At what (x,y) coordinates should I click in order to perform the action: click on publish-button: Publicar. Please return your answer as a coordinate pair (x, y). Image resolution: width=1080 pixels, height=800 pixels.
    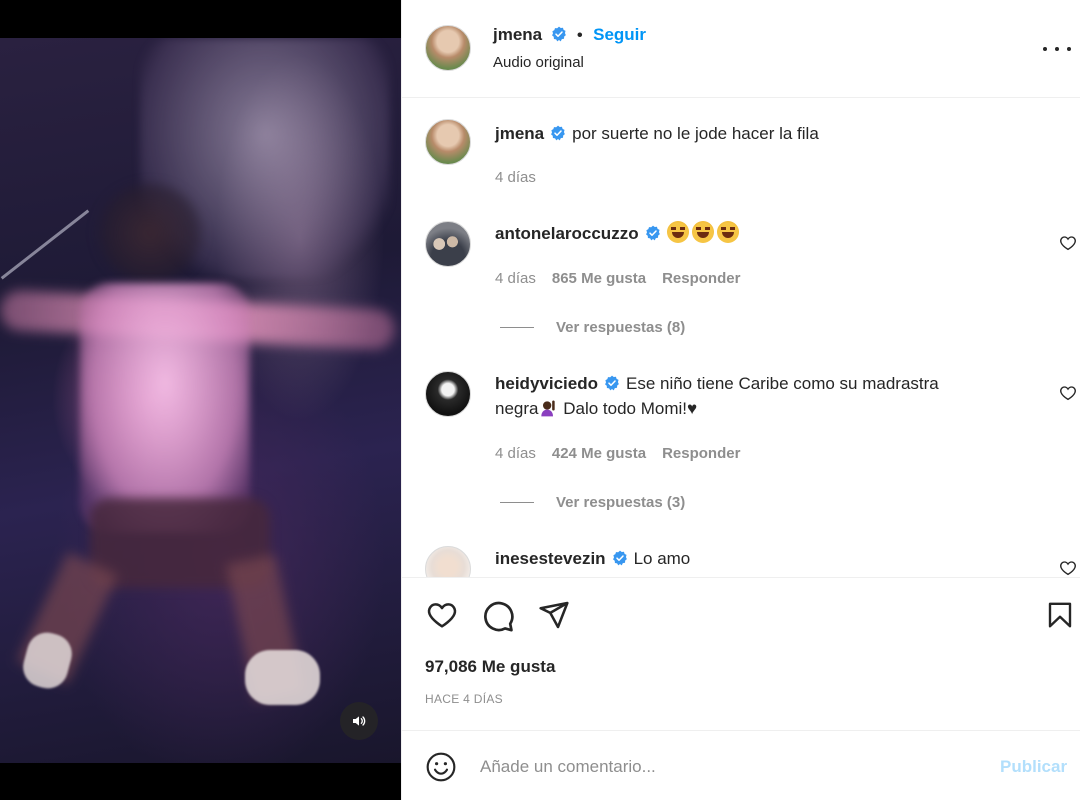
    Looking at the image, I should click on (1033, 767).